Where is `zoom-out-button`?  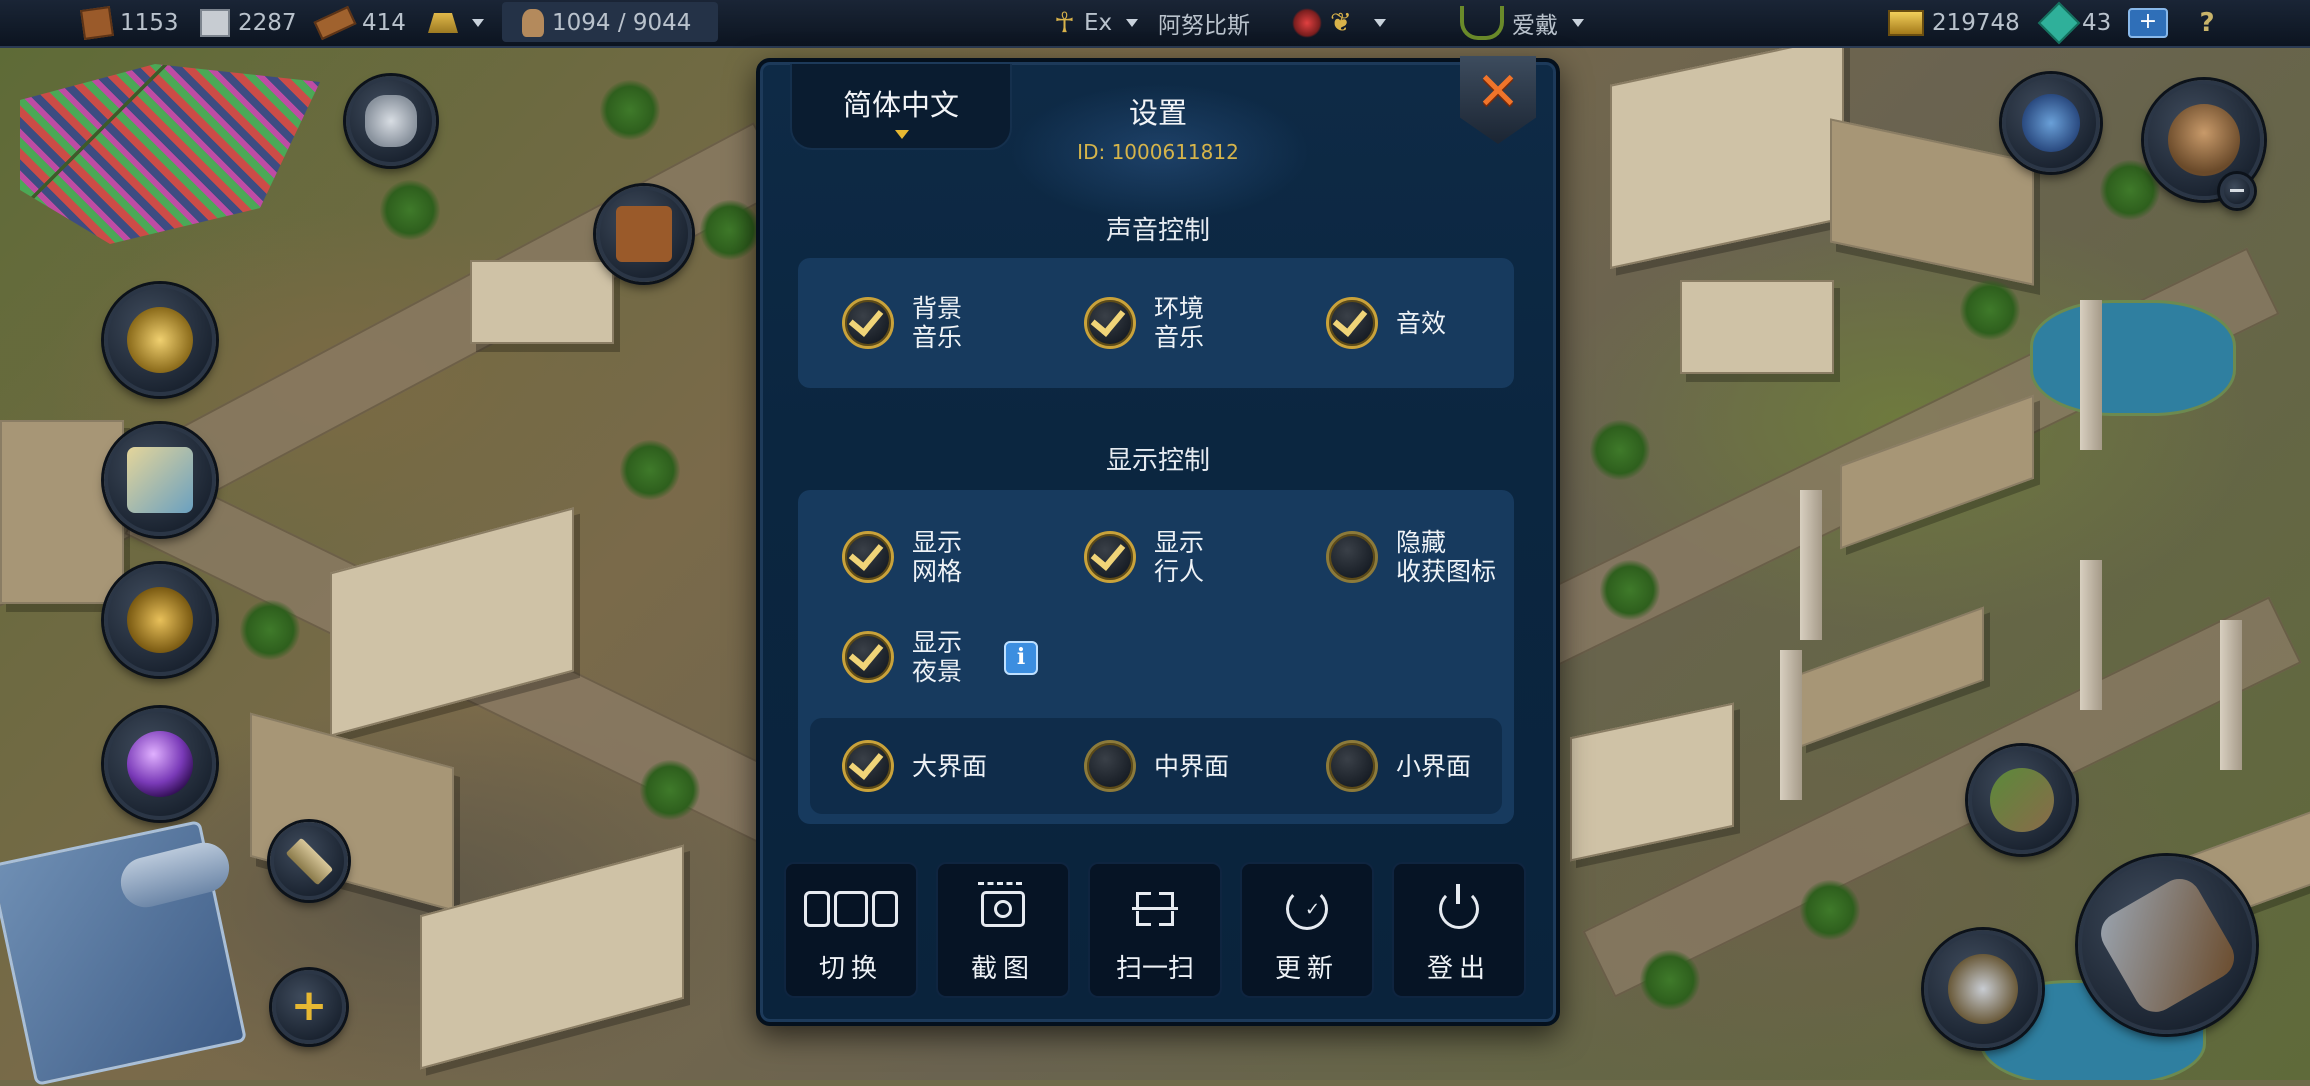
zoom-out-button is located at coordinates (2237, 191).